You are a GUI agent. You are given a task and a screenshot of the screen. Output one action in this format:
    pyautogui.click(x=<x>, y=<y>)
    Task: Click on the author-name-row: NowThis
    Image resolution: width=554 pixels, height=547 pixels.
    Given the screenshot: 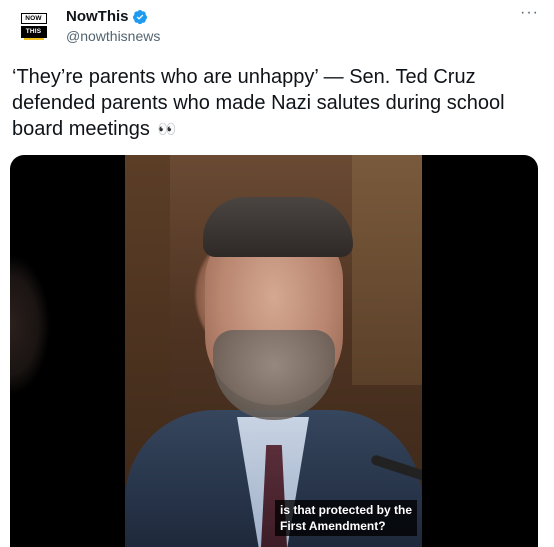 What is the action you would take?
    pyautogui.click(x=107, y=16)
    